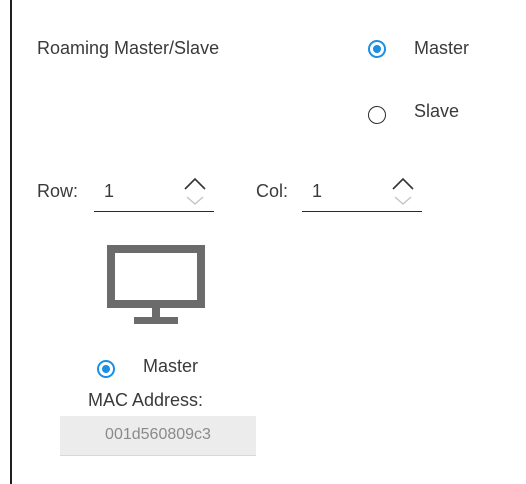  Describe the element at coordinates (403, 183) in the screenshot. I see `col-increment-icon` at that location.